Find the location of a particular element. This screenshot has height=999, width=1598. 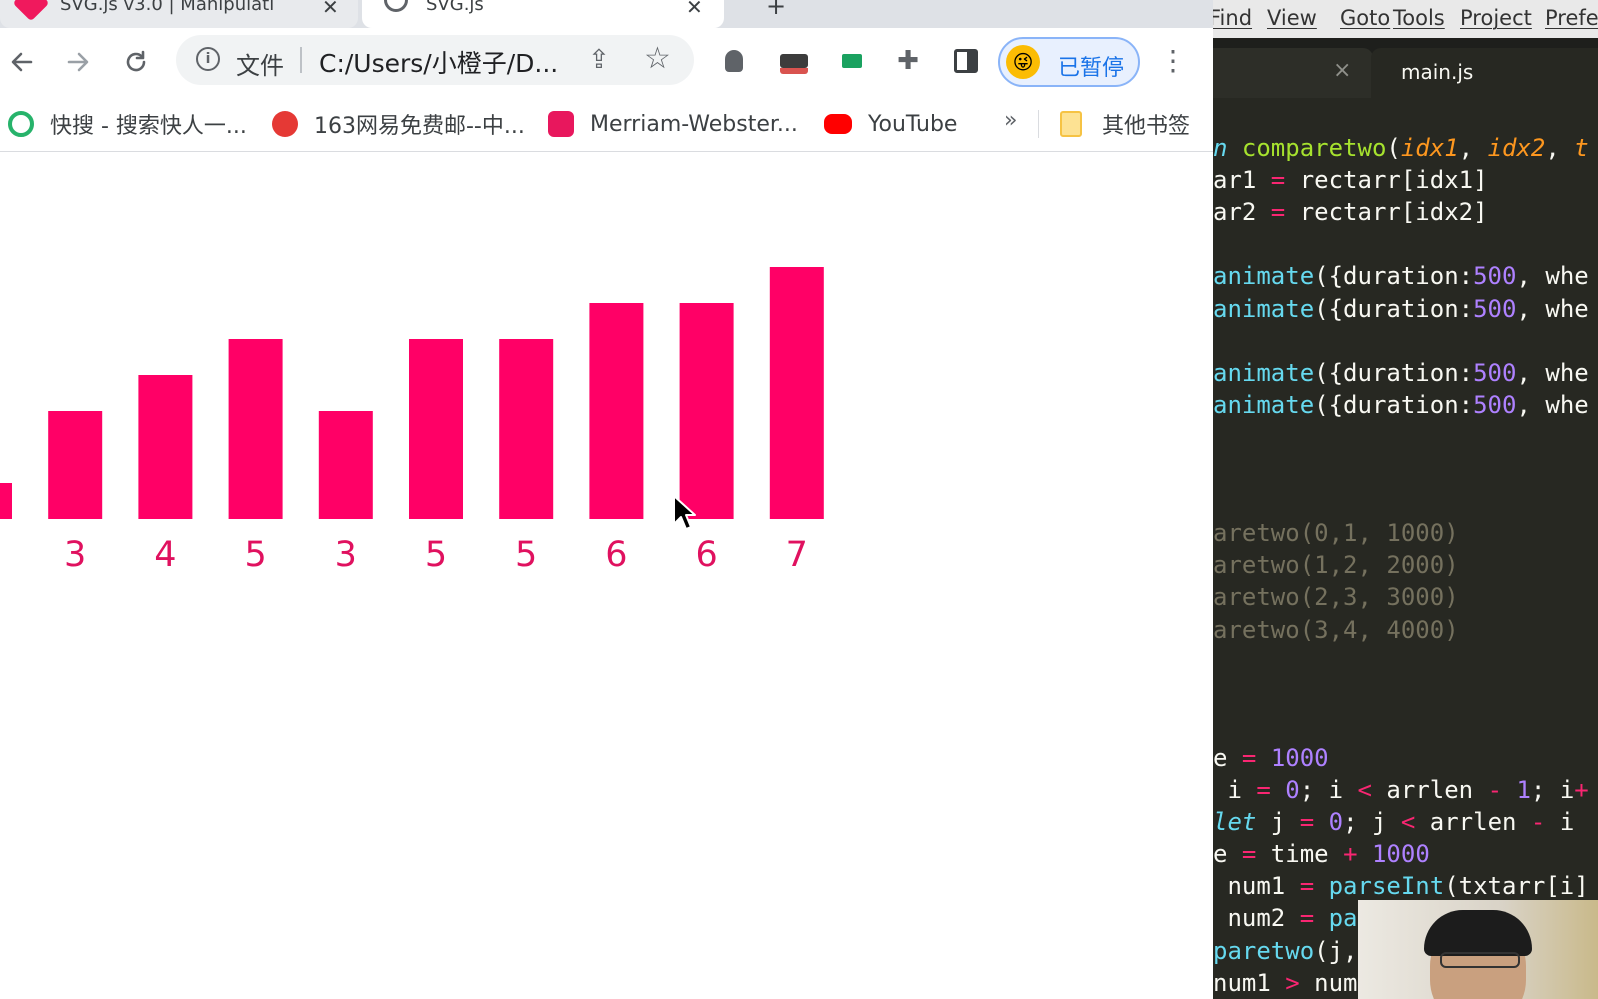

code-token: idx1 is located at coordinates (1429, 148).